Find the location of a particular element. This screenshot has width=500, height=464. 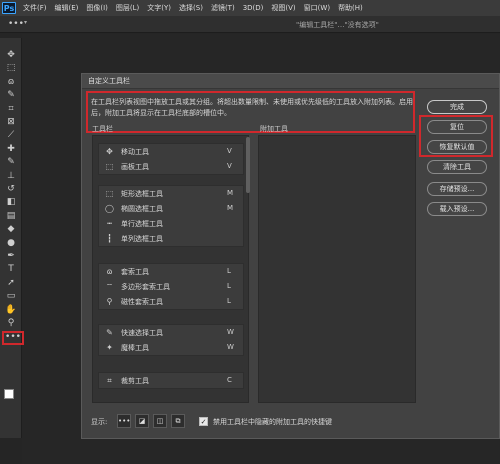

gradient-tool-icon: ▤ is located at coordinates (11, 216).